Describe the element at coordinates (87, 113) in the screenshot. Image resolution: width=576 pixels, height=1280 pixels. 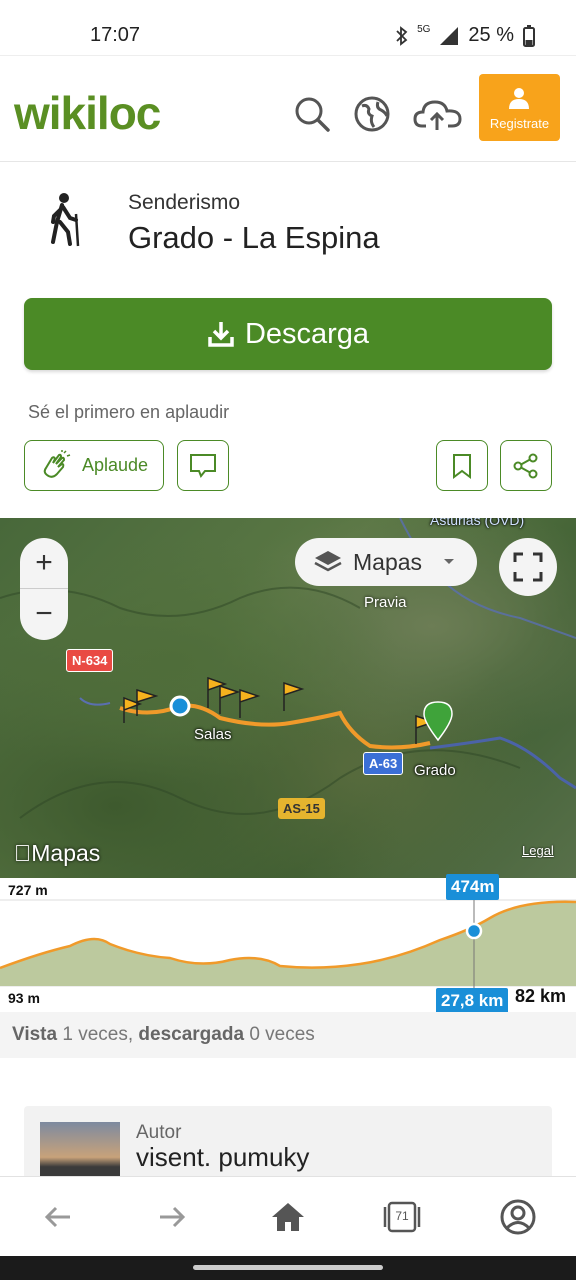
I see `wikiloc-logo: wikiloc` at that location.